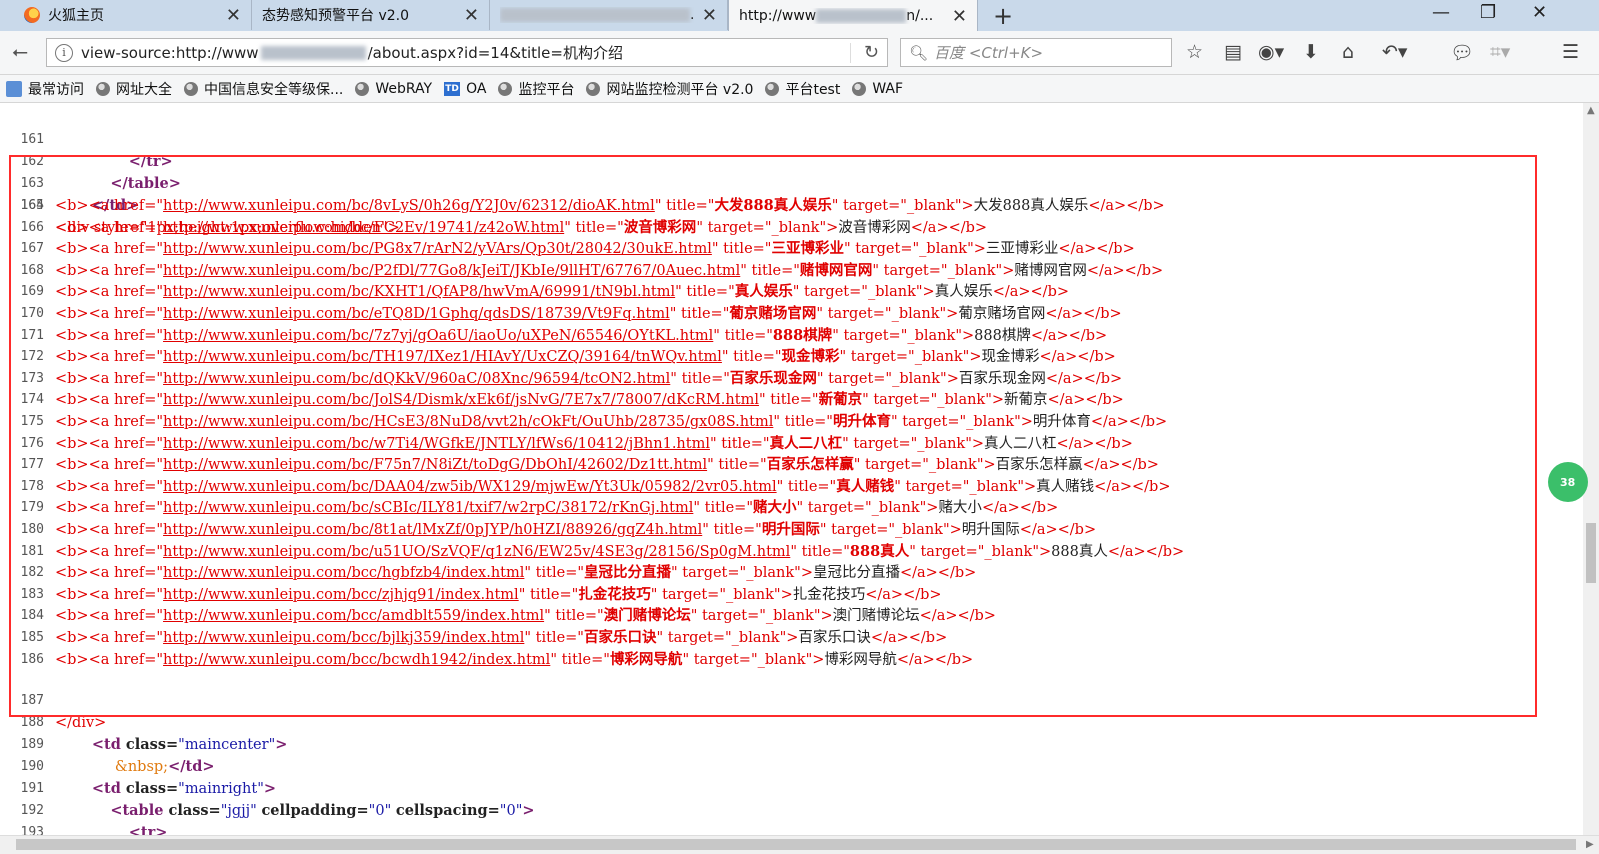 The width and height of the screenshot is (1599, 854). I want to click on bookmark-star-icon: ☆, so click(1194, 52).